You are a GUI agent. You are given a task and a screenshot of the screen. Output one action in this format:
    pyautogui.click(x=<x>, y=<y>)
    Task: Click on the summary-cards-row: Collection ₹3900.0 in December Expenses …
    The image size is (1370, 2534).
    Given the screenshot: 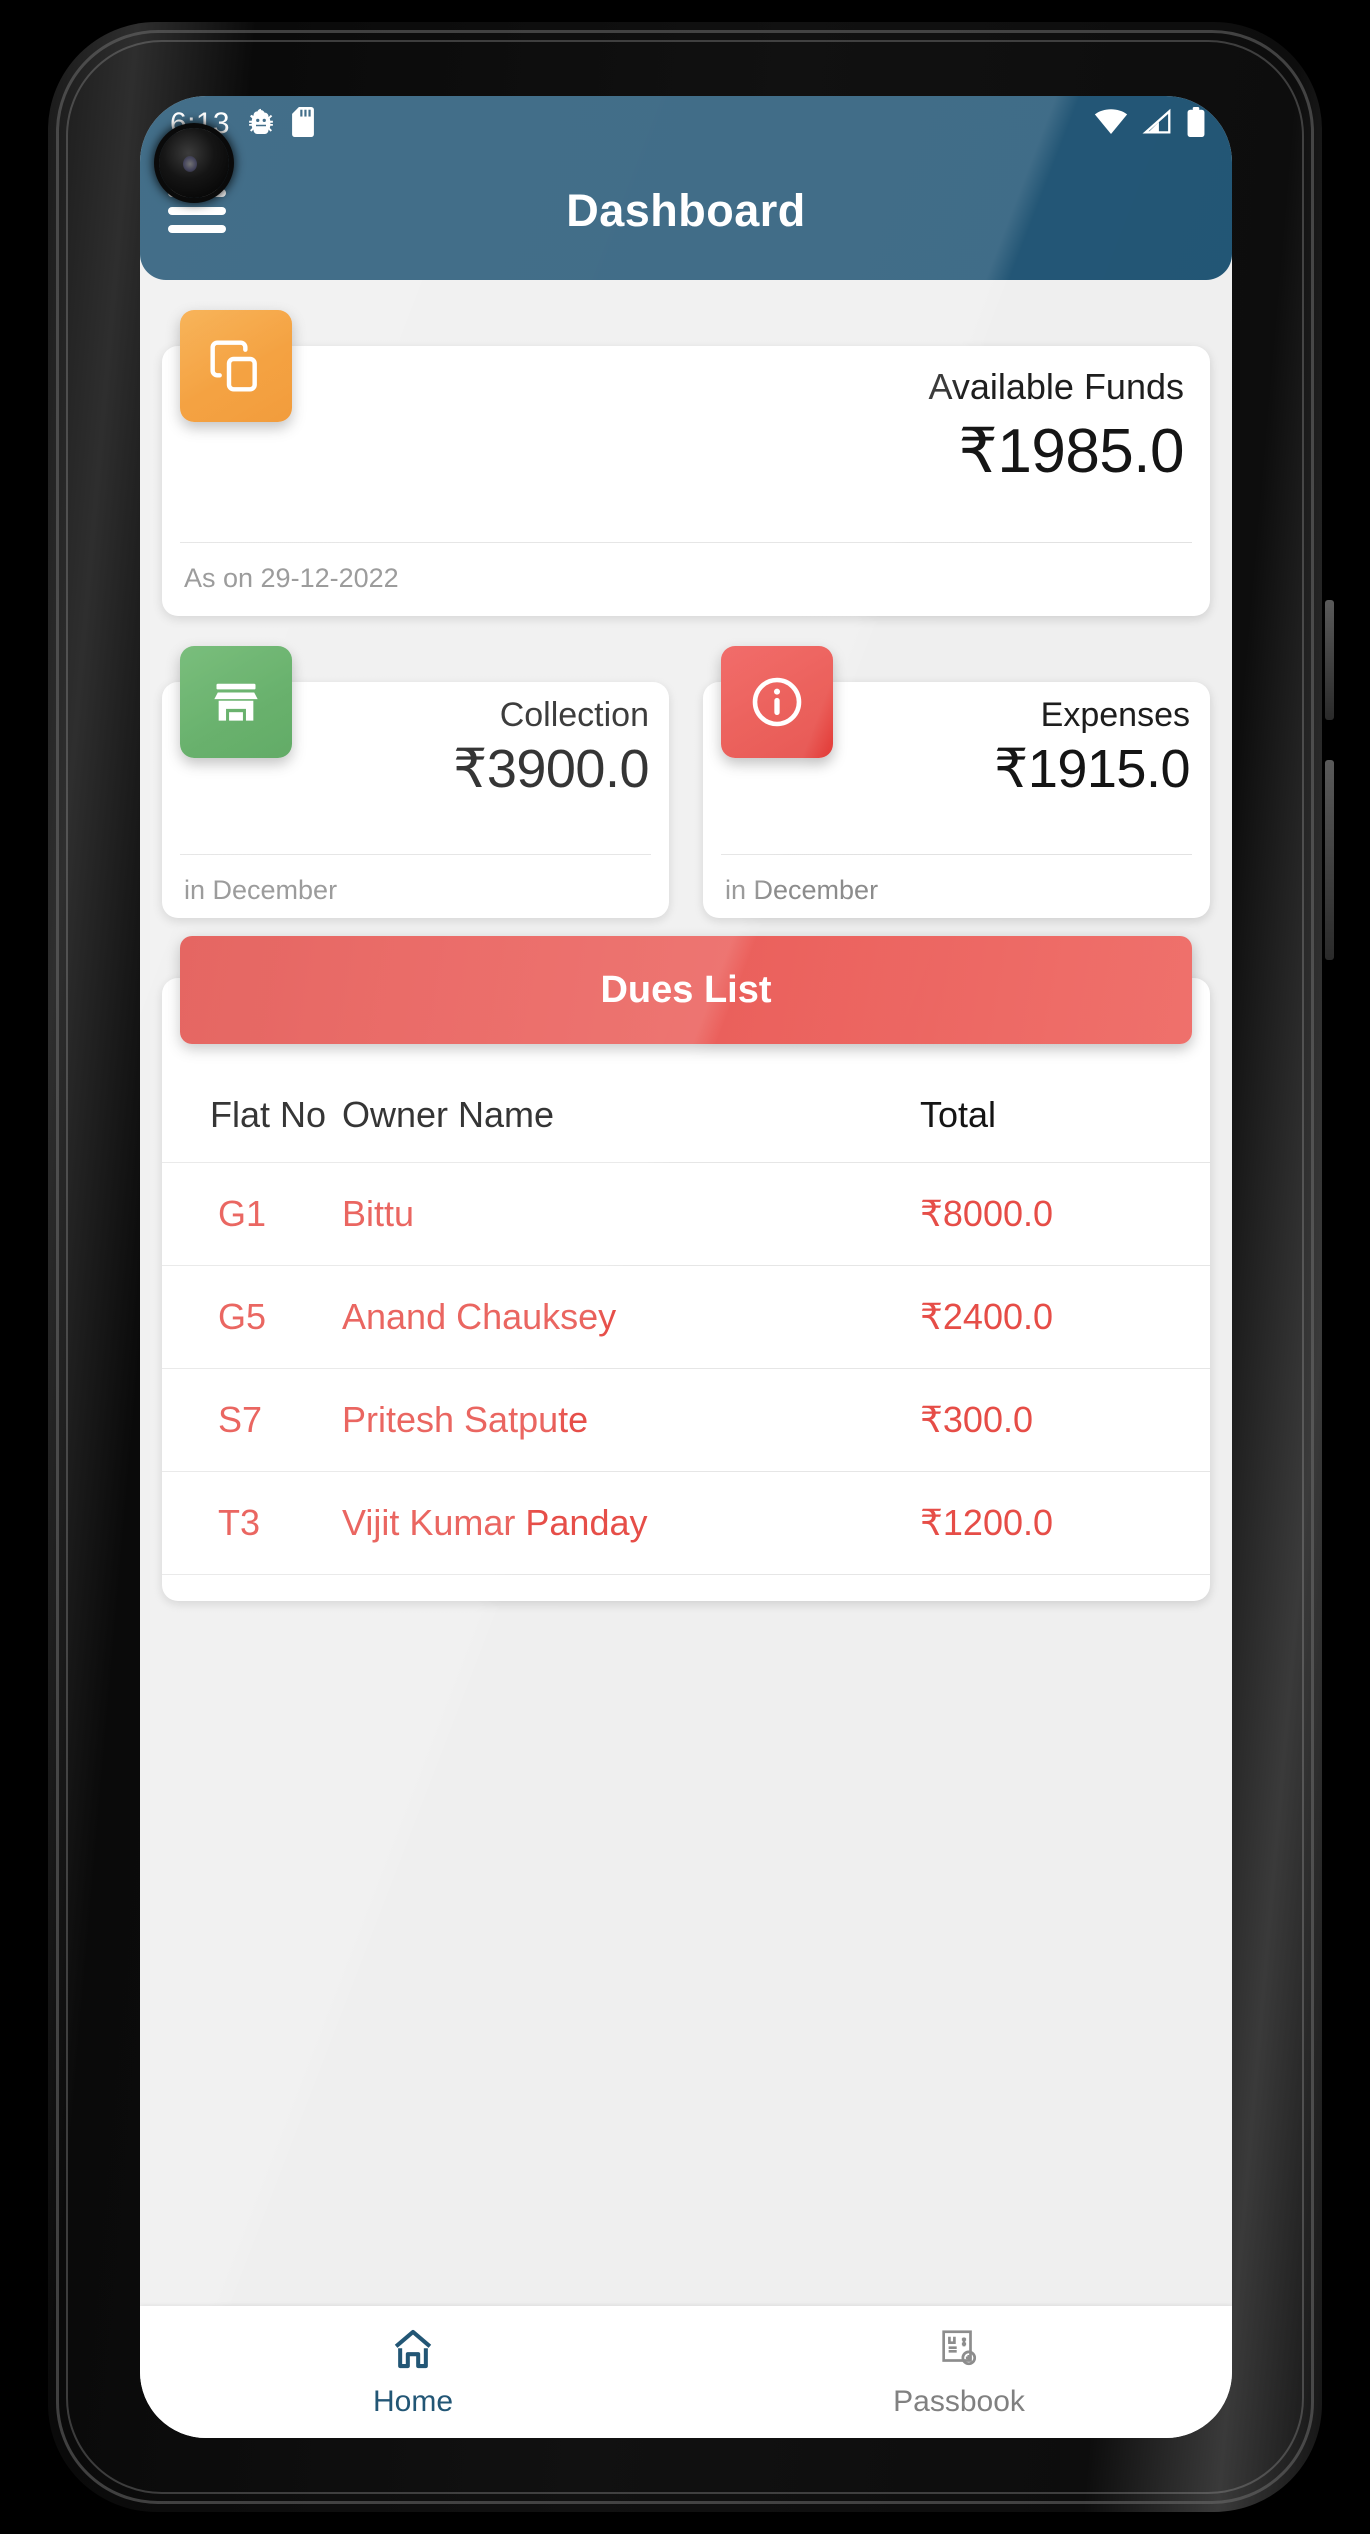 What is the action you would take?
    pyautogui.click(x=686, y=782)
    